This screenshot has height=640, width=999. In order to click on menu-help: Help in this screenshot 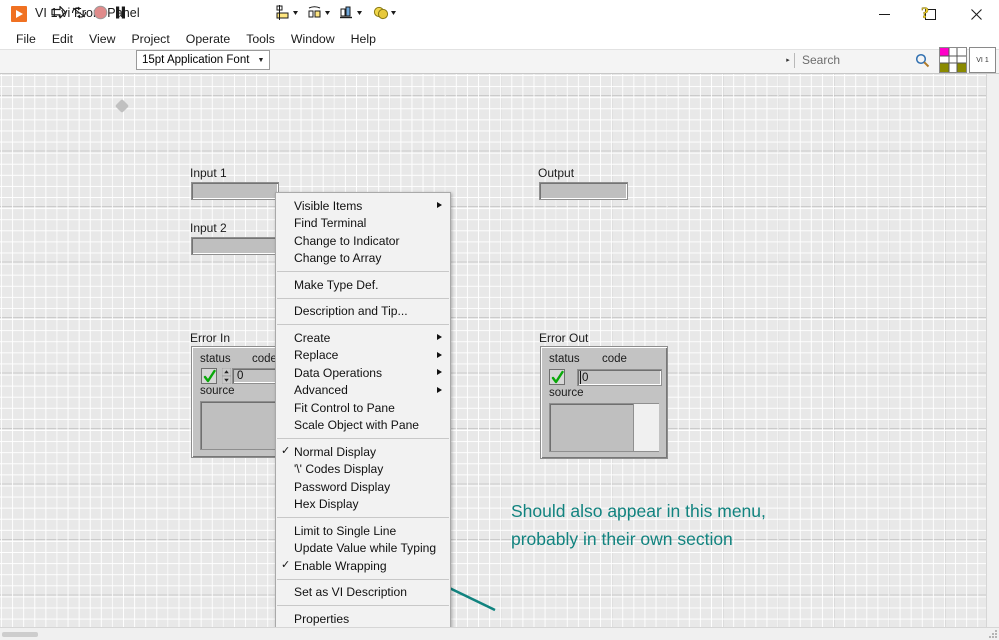, I will do `click(363, 39)`.